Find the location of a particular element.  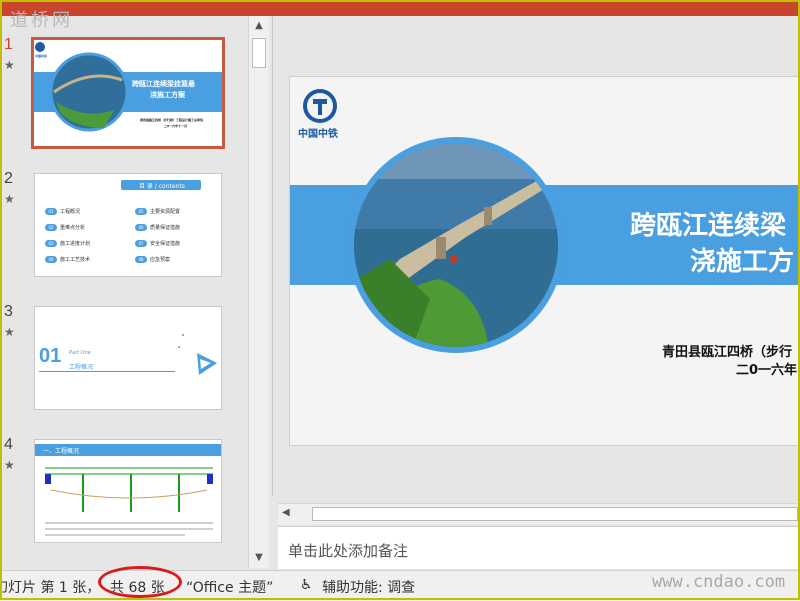

slide-subtitle-line1: 青田县瓯江四桥（步行 is located at coordinates (727, 350).